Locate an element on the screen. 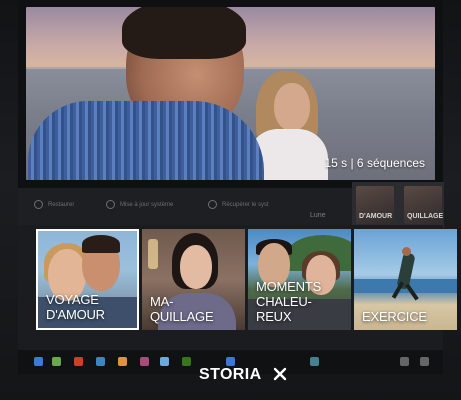  story-card-label-line: MA- is located at coordinates (162, 301).